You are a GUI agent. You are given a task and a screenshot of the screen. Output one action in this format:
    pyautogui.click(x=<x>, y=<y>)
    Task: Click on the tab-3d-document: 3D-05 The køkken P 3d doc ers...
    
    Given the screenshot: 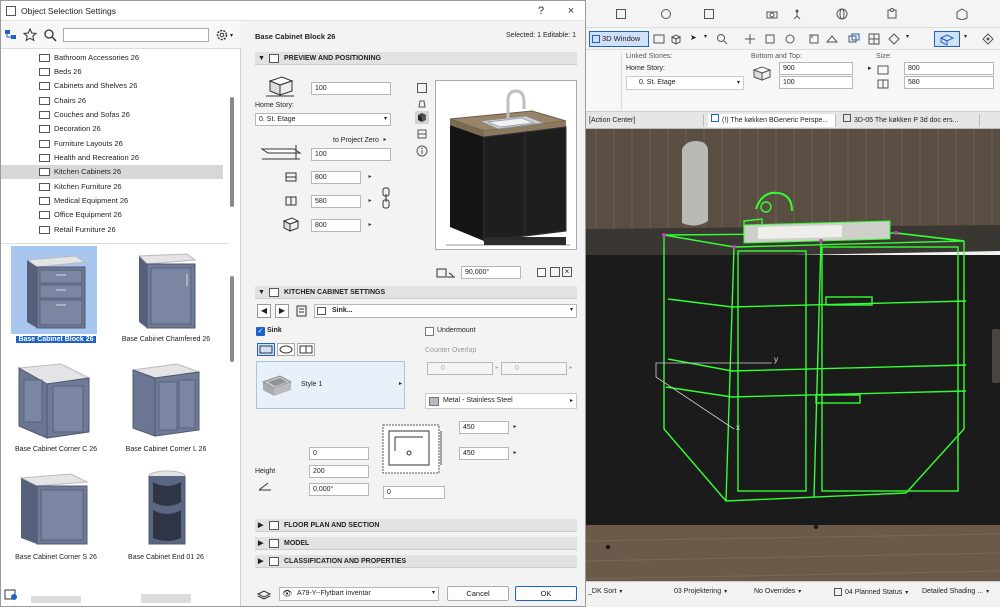 What is the action you would take?
    pyautogui.click(x=910, y=120)
    